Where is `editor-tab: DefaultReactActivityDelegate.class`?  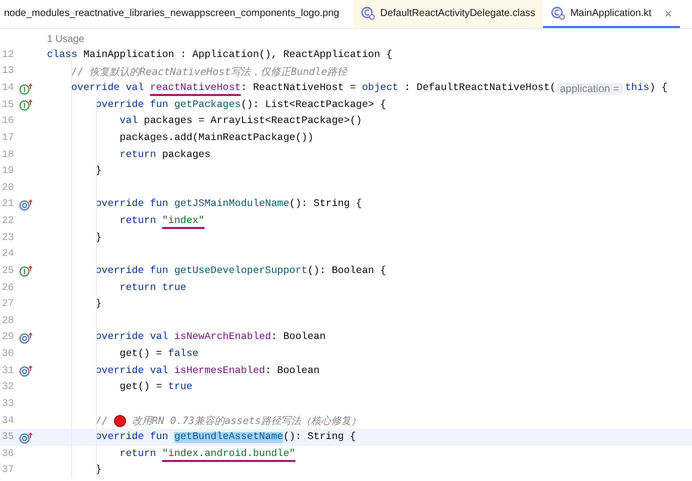 editor-tab: DefaultReactActivityDelegate.class is located at coordinates (448, 14).